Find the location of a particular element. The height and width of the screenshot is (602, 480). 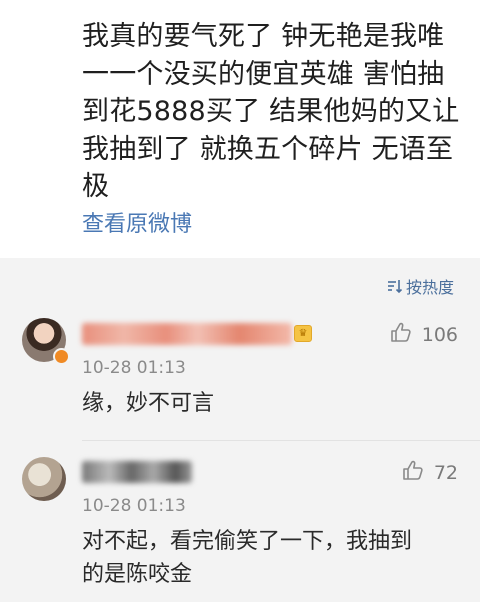

like-count: 72 is located at coordinates (445, 472).